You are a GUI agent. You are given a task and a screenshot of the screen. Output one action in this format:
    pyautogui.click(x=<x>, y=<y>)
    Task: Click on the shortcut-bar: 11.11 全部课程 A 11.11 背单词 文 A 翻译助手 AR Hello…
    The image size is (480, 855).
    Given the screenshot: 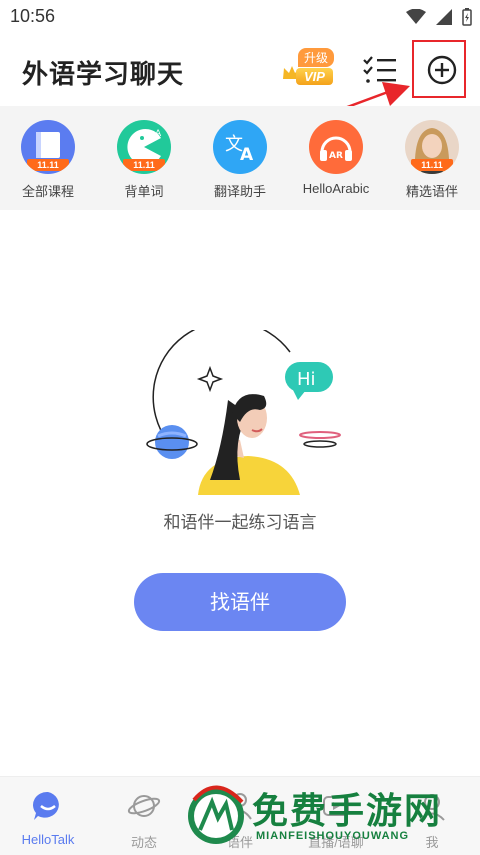 What is the action you would take?
    pyautogui.click(x=240, y=158)
    